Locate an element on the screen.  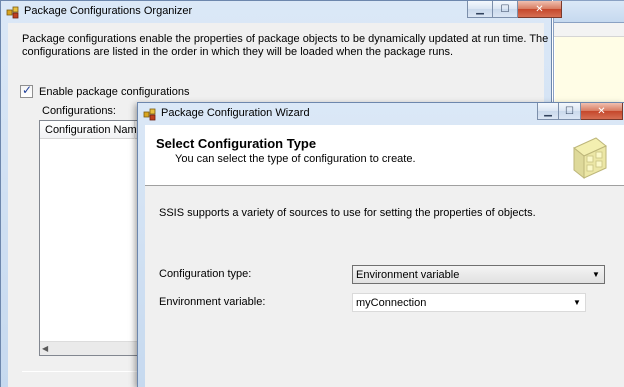
wizard-caption-buttons: ▁ ☐ ✕ is located at coordinates (580, 111).